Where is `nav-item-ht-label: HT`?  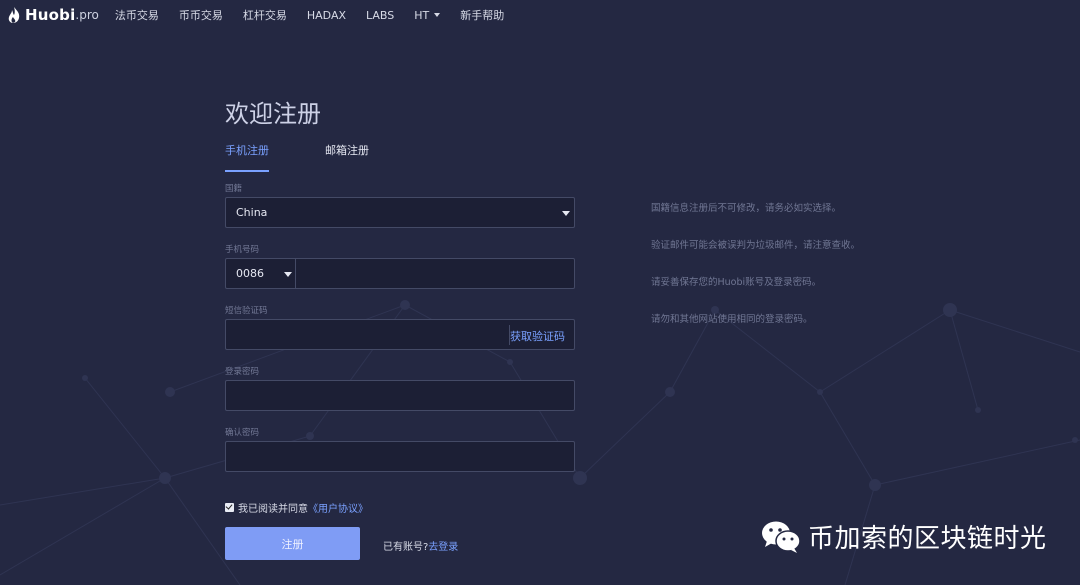 nav-item-ht-label: HT is located at coordinates (422, 15).